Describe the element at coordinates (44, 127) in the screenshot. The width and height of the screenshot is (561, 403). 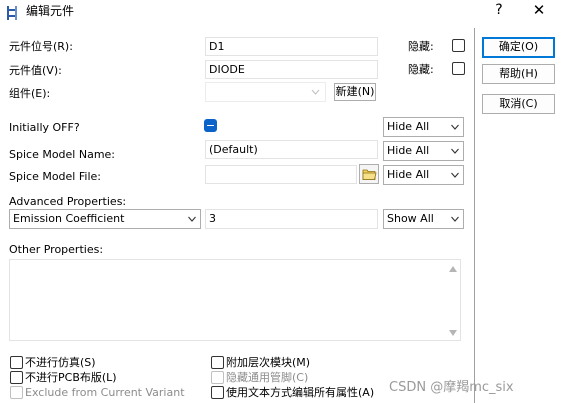
I see `initially-off-label: Initially OFF?` at that location.